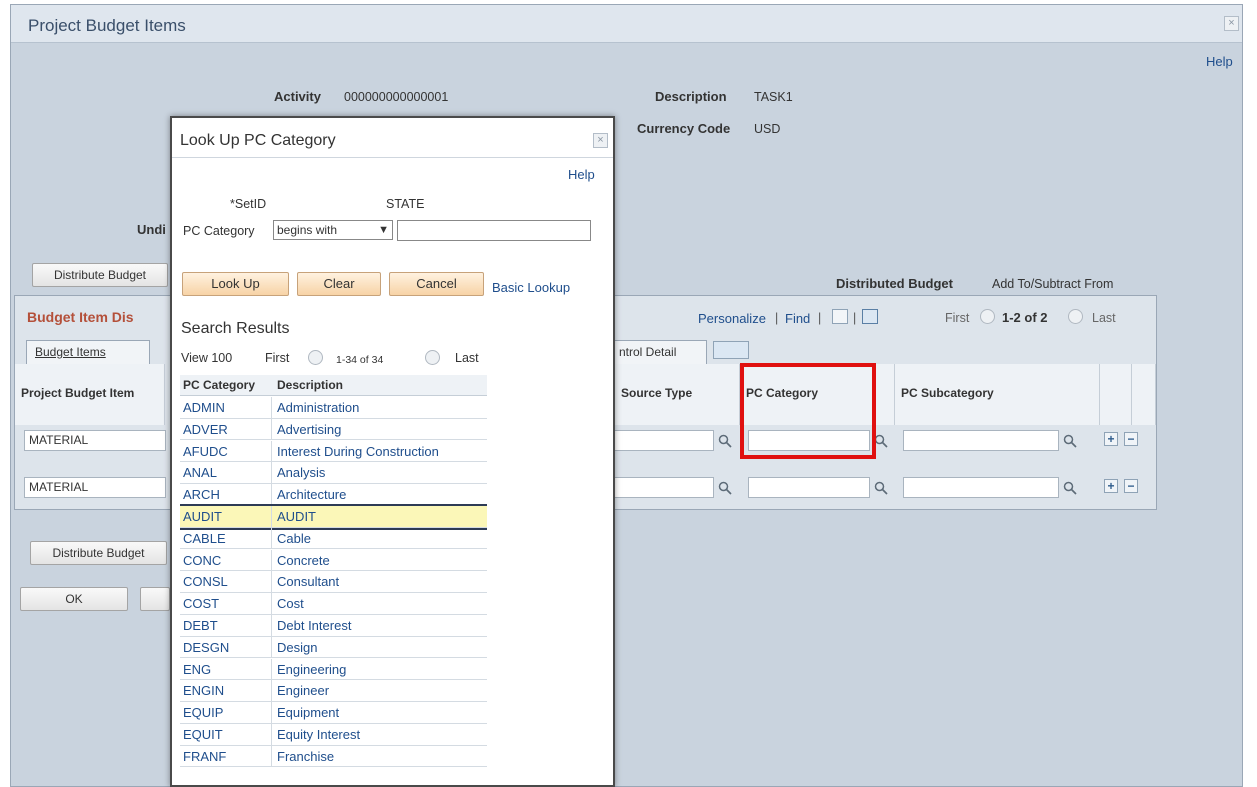  Describe the element at coordinates (95, 487) in the screenshot. I see `budget-item-input-2: MATERIAL` at that location.